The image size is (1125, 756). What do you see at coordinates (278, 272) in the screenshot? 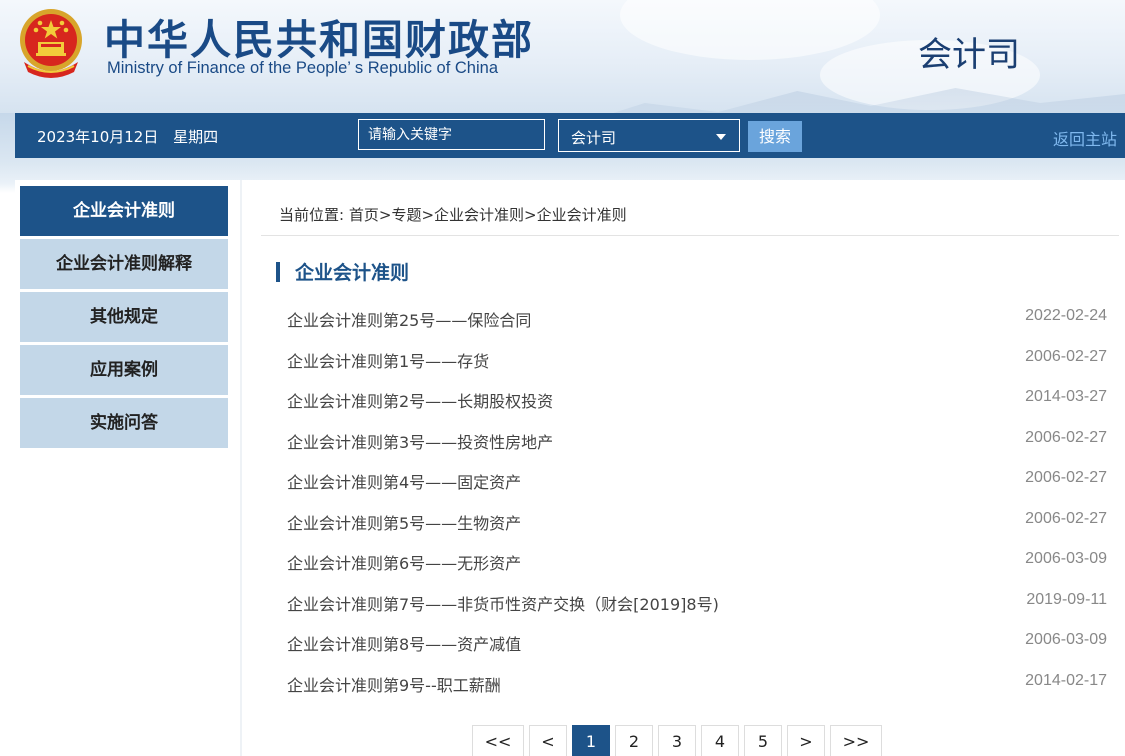
I see `section-title-marker` at bounding box center [278, 272].